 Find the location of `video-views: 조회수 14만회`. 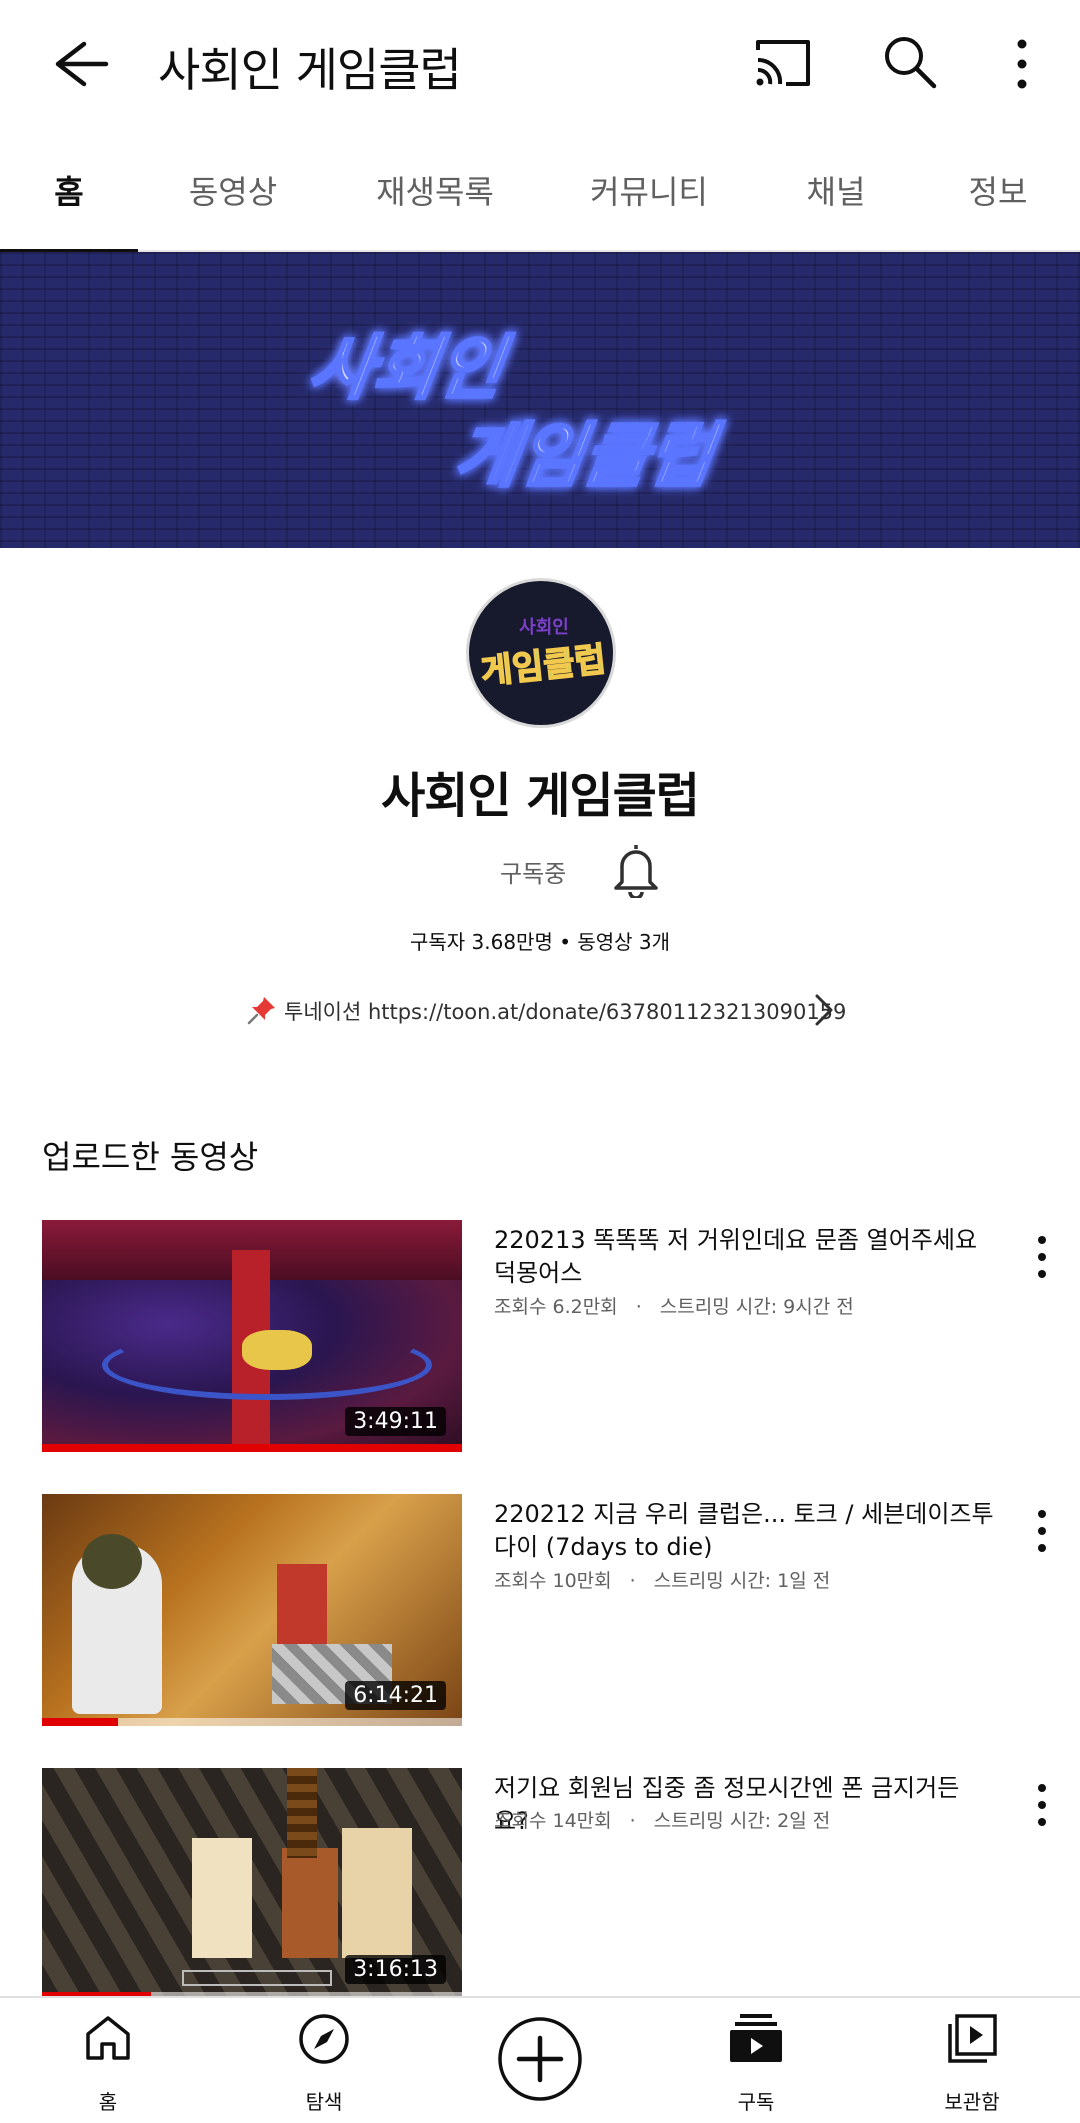

video-views: 조회수 14만회 is located at coordinates (553, 1821).